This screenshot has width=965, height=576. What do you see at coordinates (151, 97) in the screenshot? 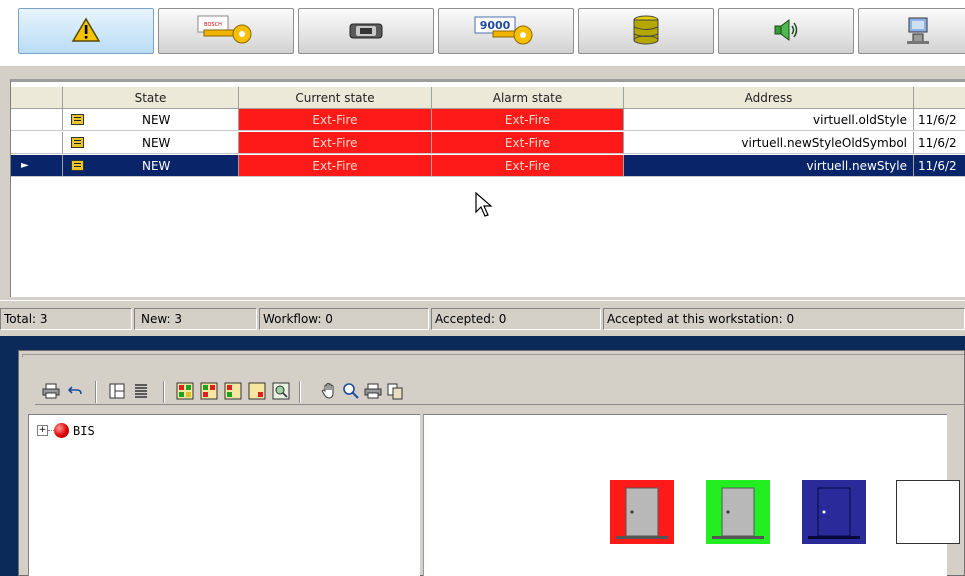
I see `column-header-state: State` at bounding box center [151, 97].